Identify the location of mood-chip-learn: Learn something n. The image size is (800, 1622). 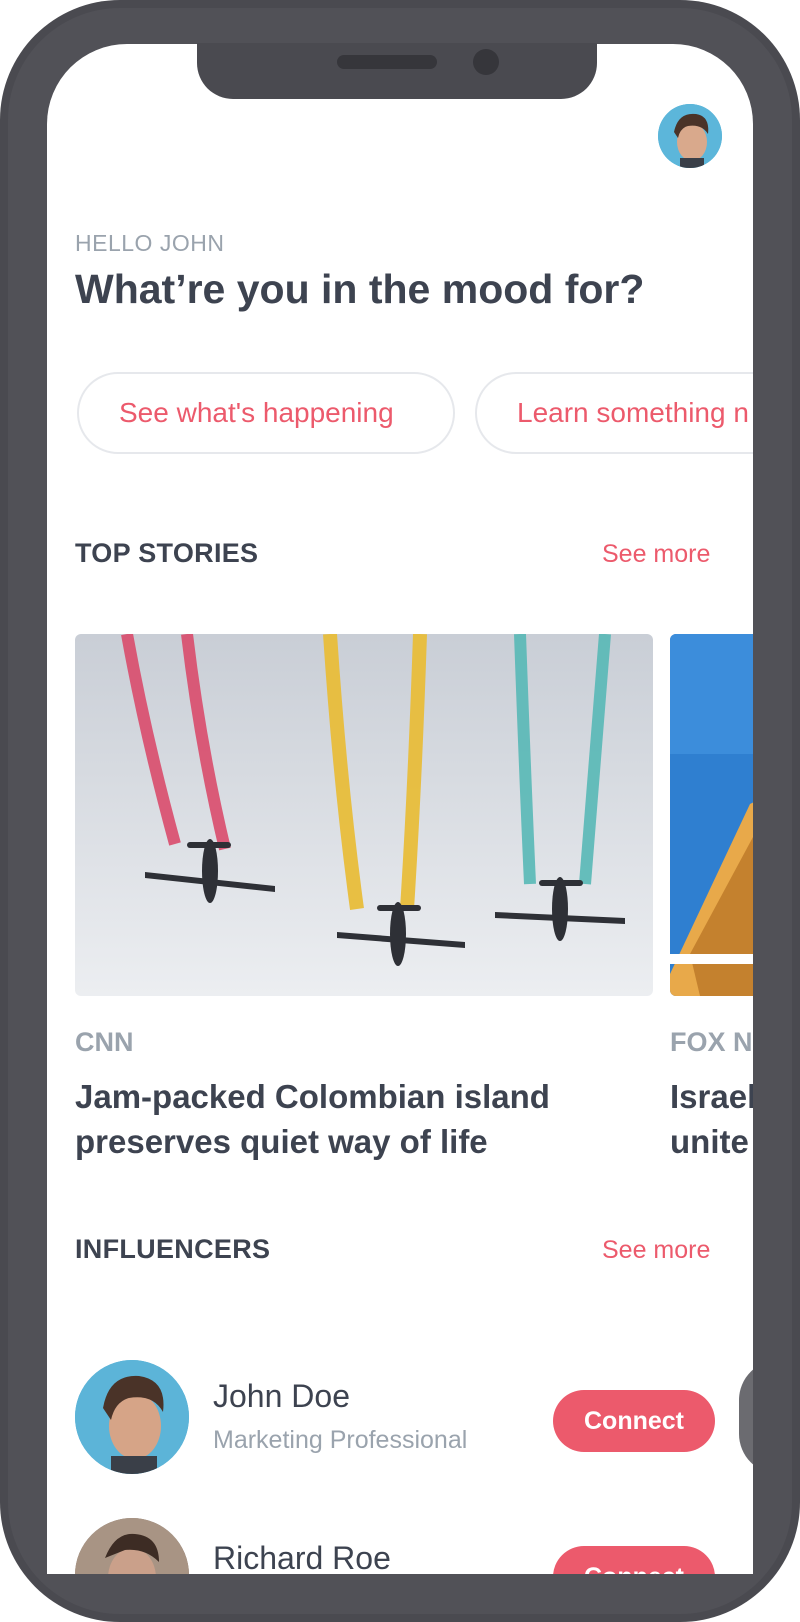
(614, 413).